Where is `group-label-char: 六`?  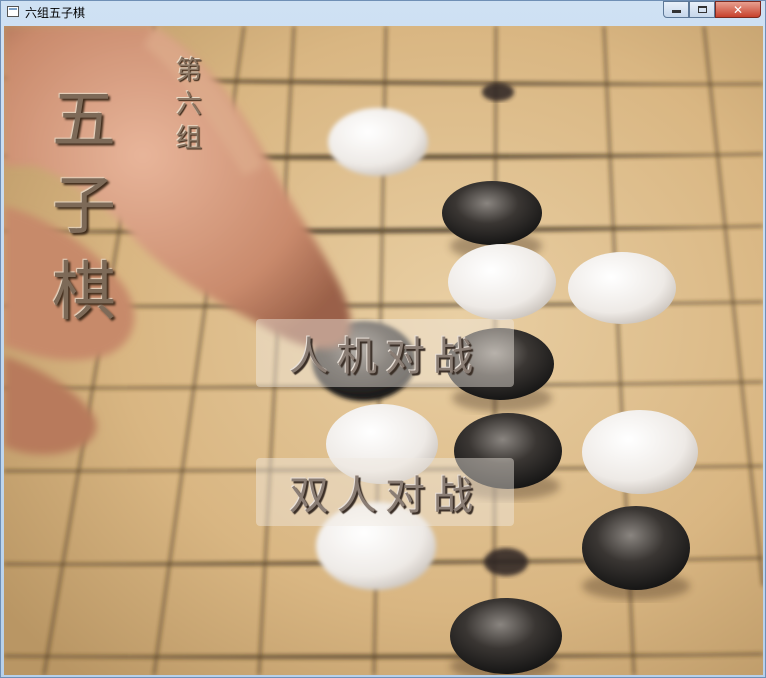 group-label-char: 六 is located at coordinates (189, 105).